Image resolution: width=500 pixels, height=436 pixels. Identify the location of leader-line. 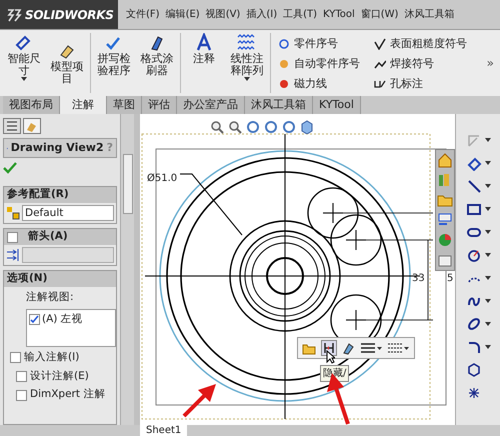
(211, 205).